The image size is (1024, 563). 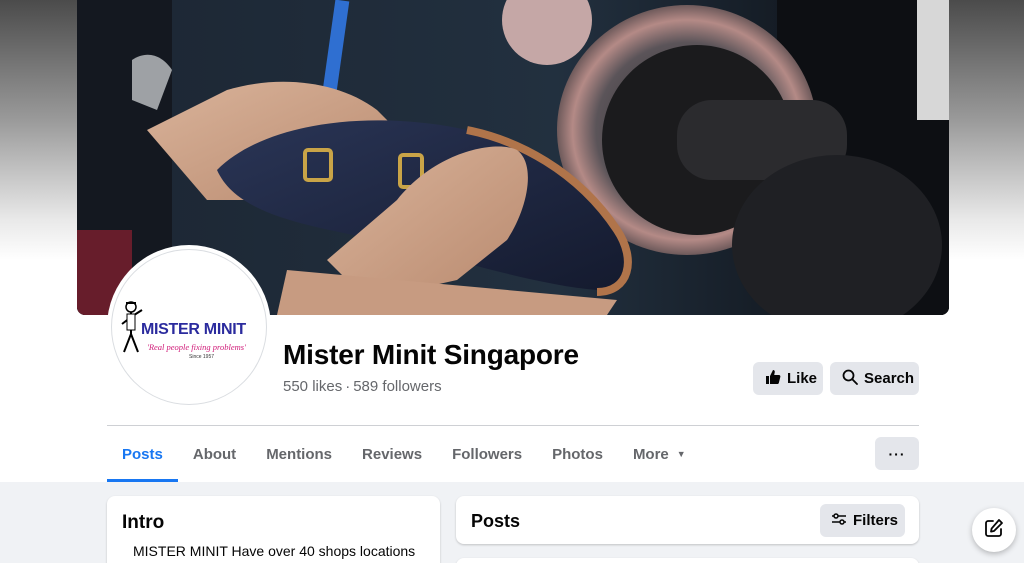 What do you see at coordinates (802, 378) in the screenshot?
I see `like-label: Like` at bounding box center [802, 378].